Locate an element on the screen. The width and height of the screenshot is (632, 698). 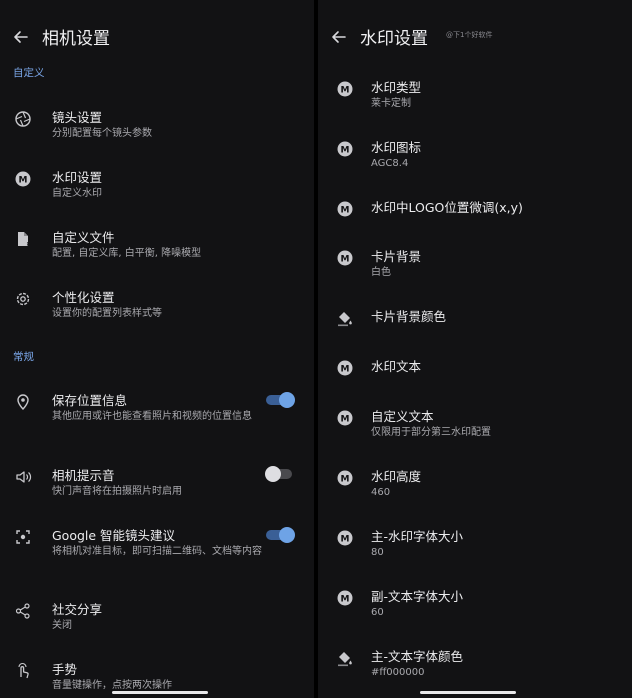
item-title: 手势 is located at coordinates (65, 669).